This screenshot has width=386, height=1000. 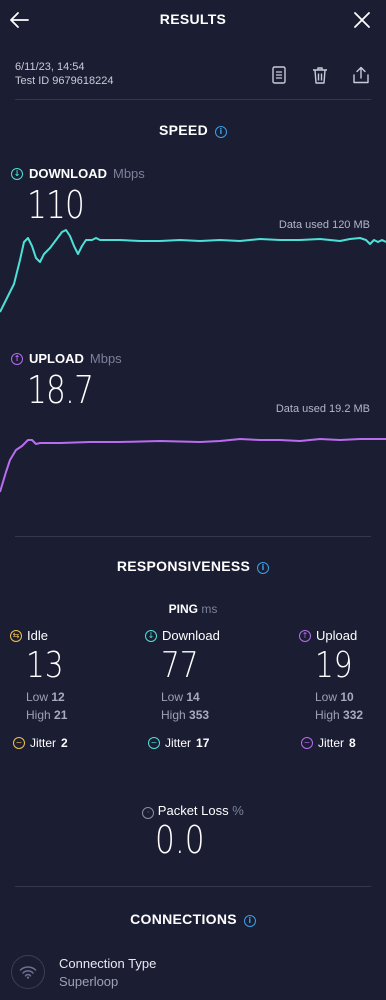 What do you see at coordinates (65, 675) in the screenshot?
I see `ping-idle: ⇆ Idle 13 Low 12 High 21` at bounding box center [65, 675].